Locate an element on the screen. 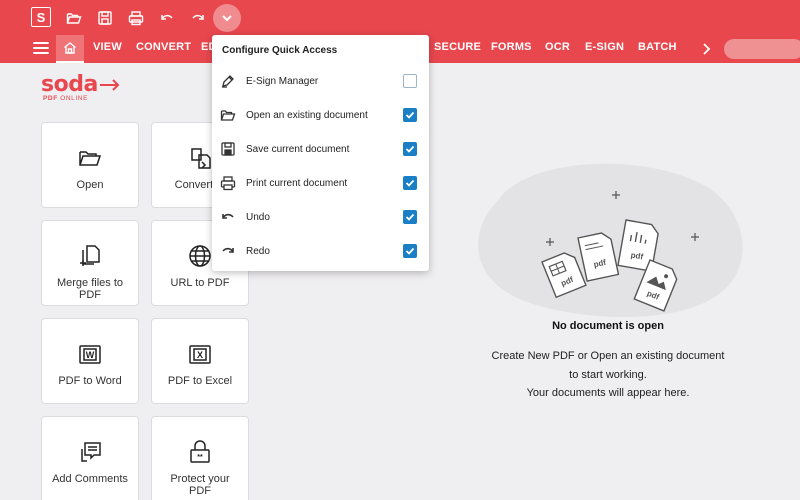 The height and width of the screenshot is (500, 800). word-icon: W is located at coordinates (90, 354).